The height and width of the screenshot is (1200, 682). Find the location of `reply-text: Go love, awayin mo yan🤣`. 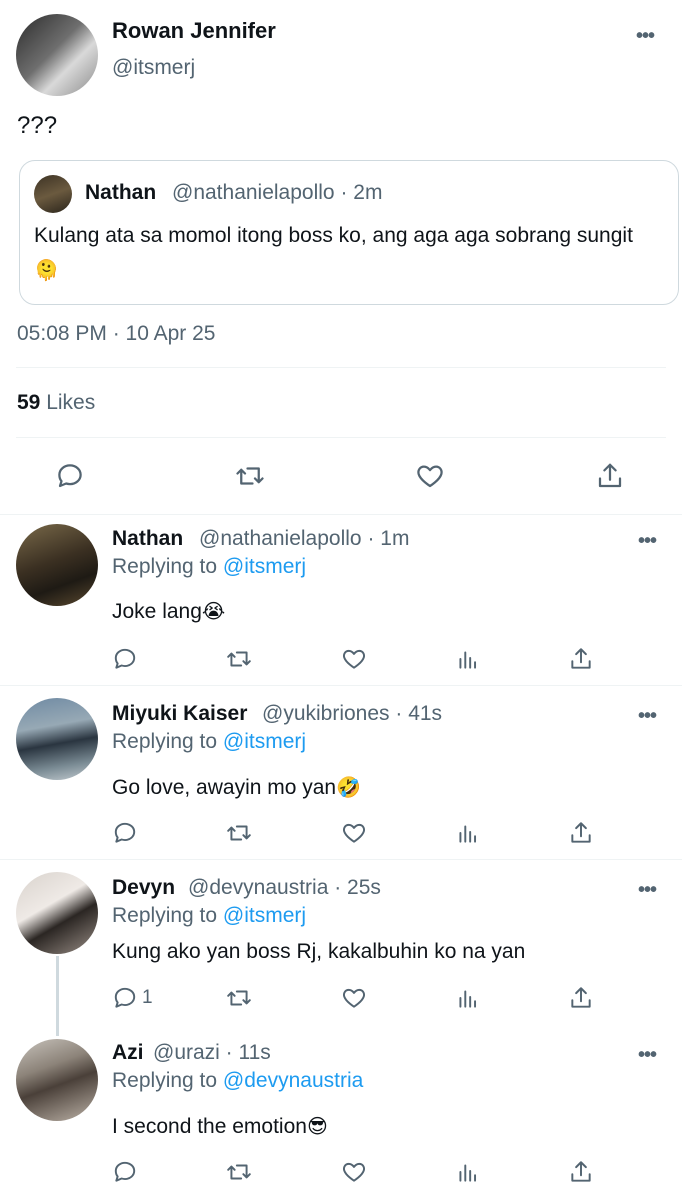

reply-text: Go love, awayin mo yan🤣 is located at coordinates (236, 787).